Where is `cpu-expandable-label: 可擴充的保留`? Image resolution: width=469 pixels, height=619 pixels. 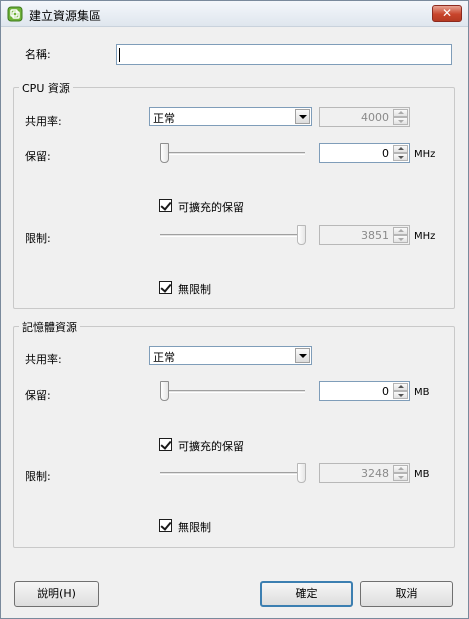
cpu-expandable-label: 可擴充的保留 is located at coordinates (211, 207).